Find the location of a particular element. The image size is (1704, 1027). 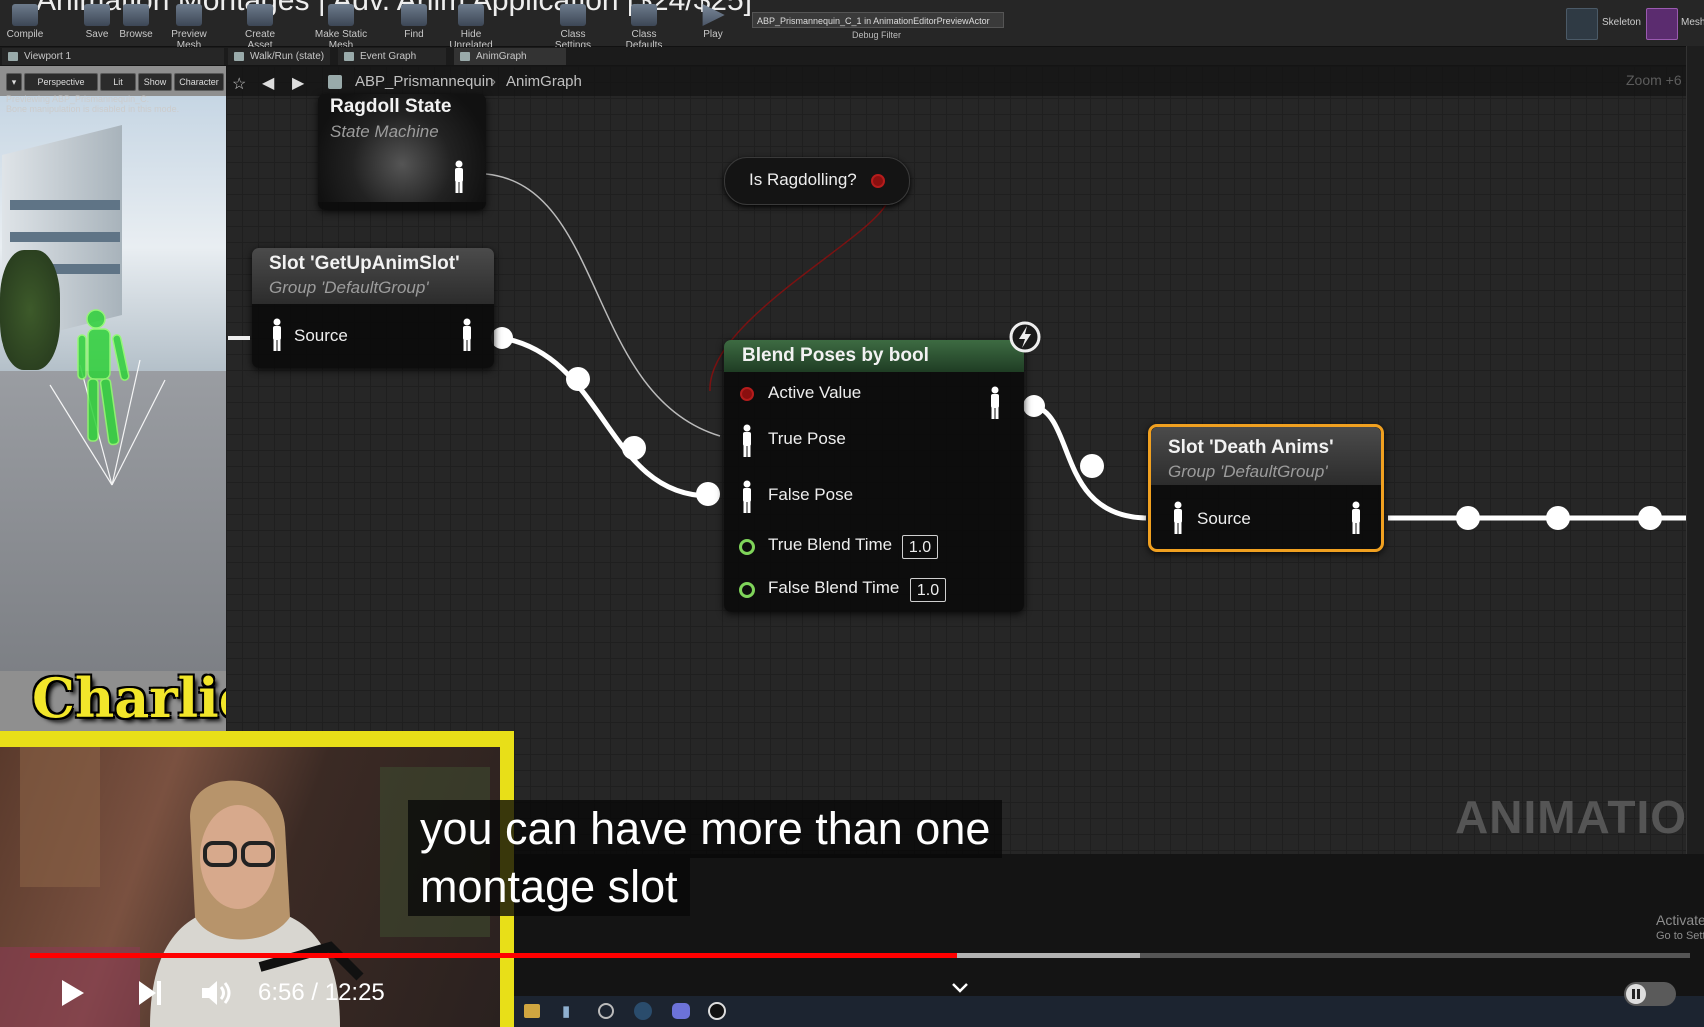

chevron-down-icon is located at coordinates (960, 988).